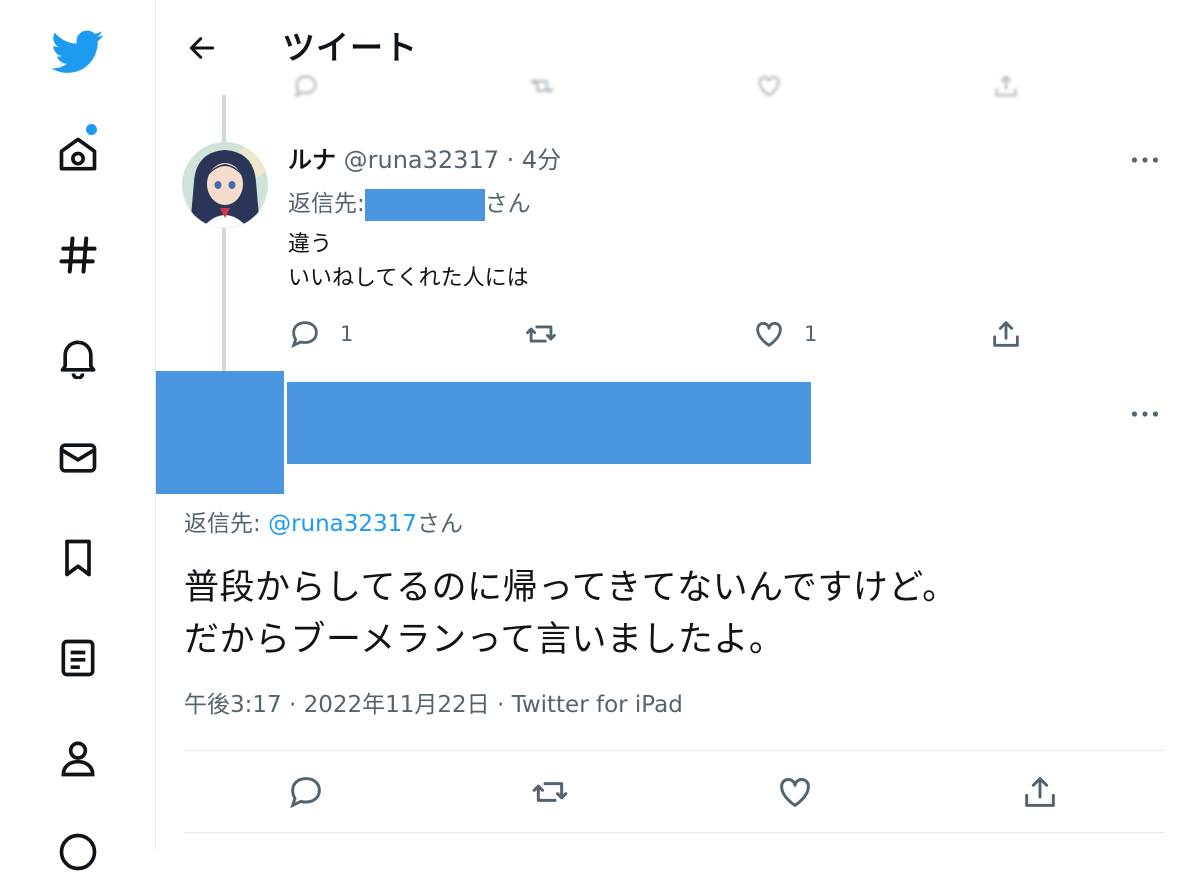 This screenshot has height=878, width=1200. I want to click on main-tweet-text: 普段からしてるのに帰ってきてないんですけど。 だからブーメランって言いましたよ。, so click(571, 614).